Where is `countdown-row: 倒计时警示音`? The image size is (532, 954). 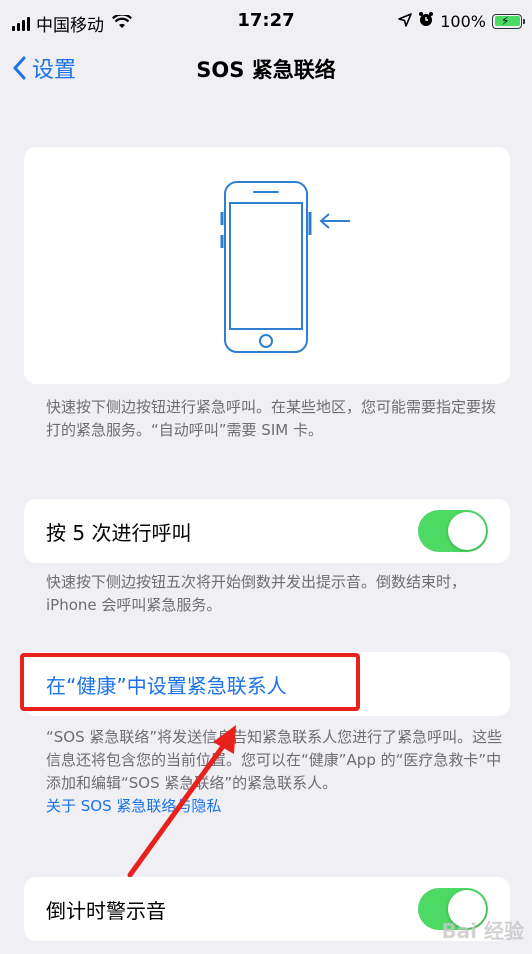 countdown-row: 倒计时警示音 is located at coordinates (267, 909).